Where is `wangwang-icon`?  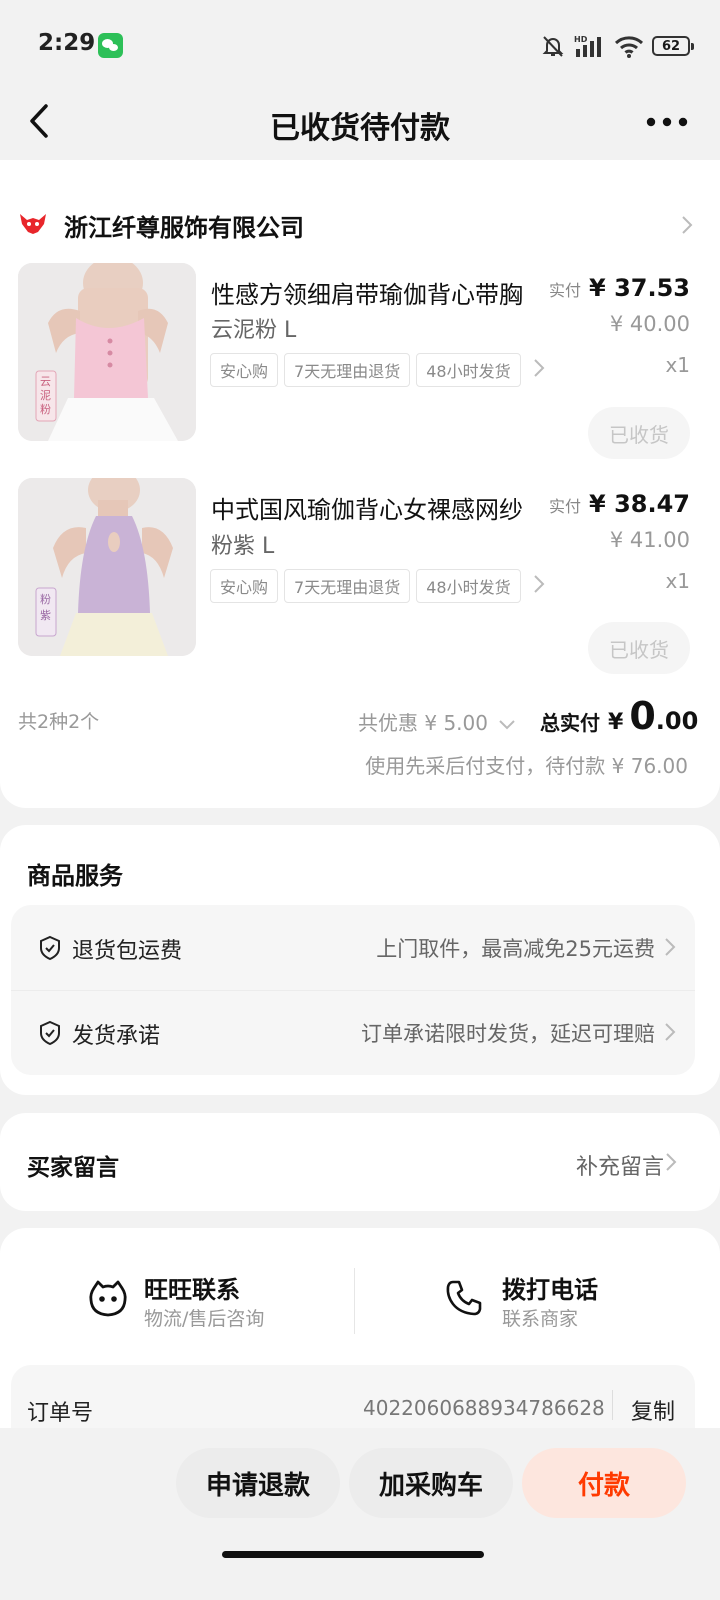 wangwang-icon is located at coordinates (108, 1298).